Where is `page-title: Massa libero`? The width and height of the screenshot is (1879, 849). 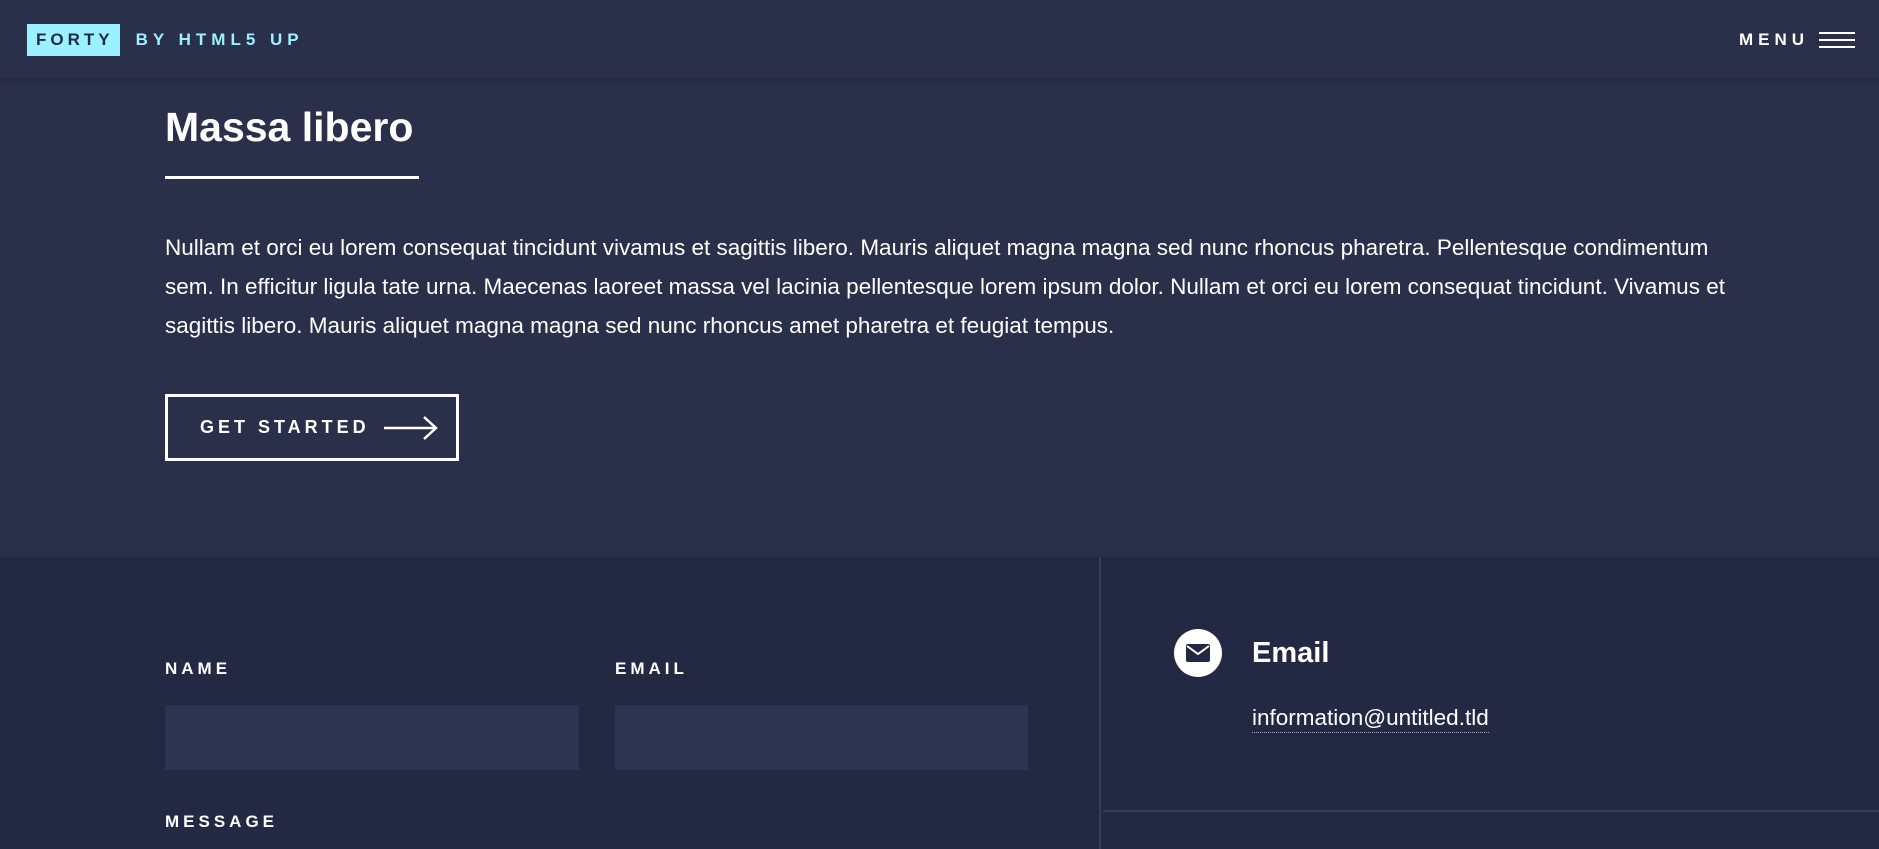
page-title: Massa libero is located at coordinates (289, 127).